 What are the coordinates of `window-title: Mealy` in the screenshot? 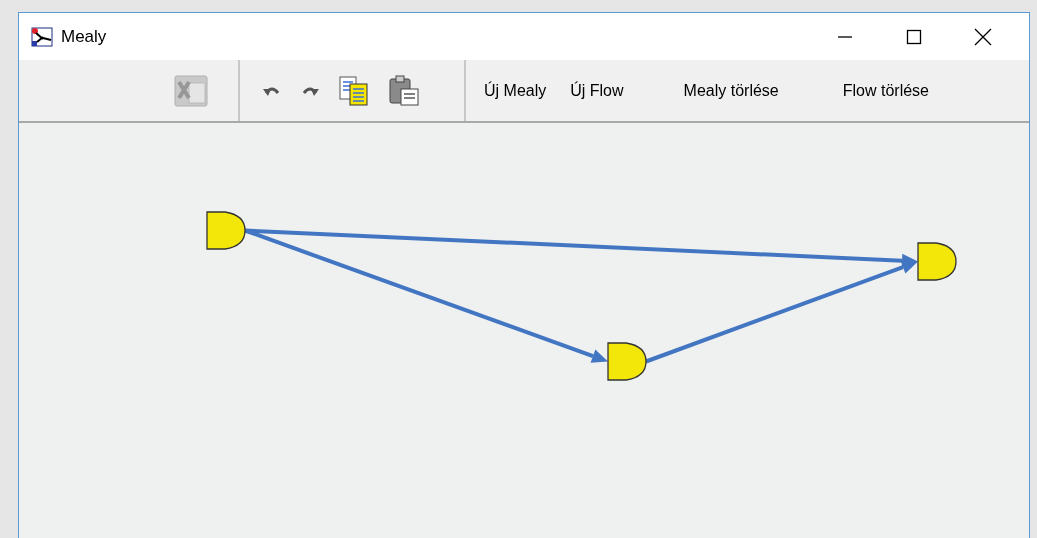 It's located at (84, 36).